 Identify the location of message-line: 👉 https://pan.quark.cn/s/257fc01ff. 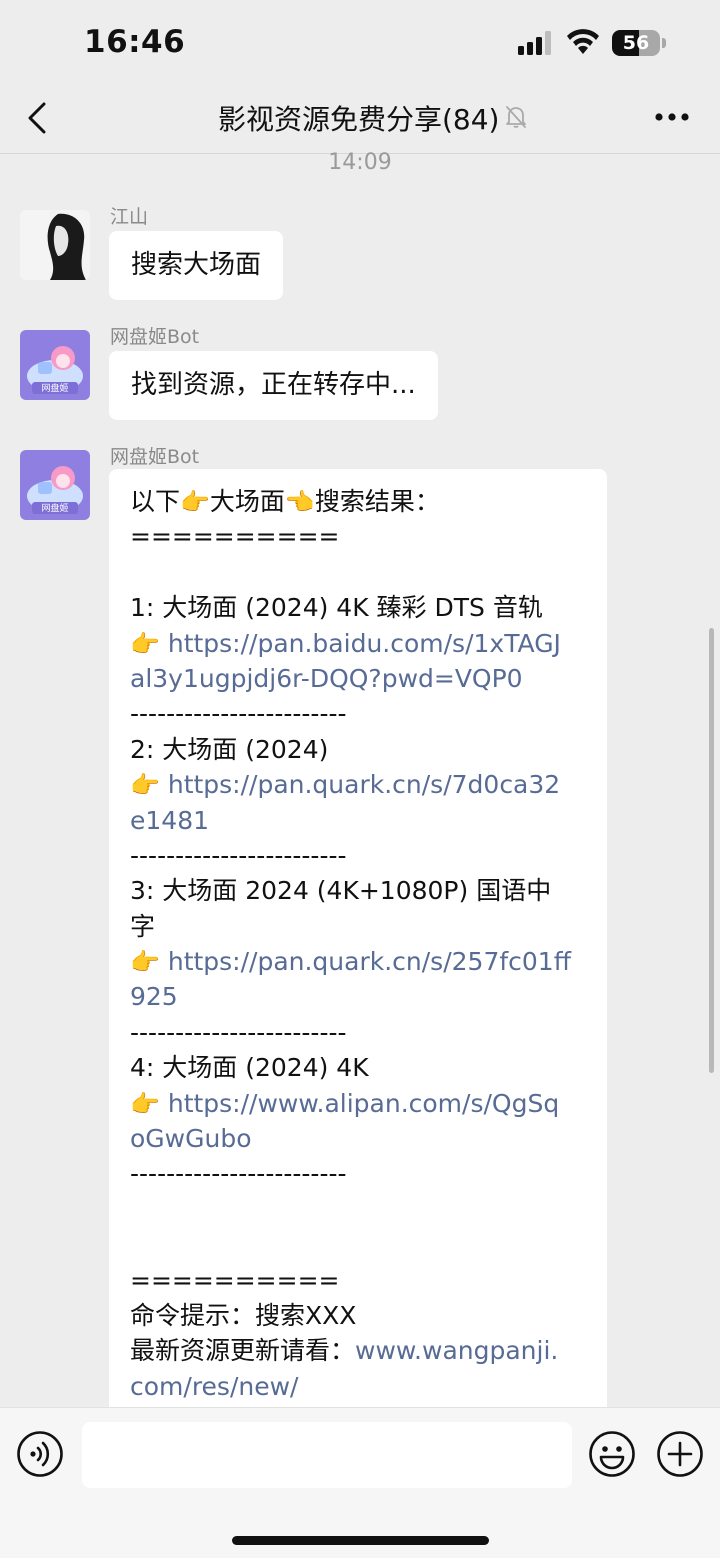
(357, 961).